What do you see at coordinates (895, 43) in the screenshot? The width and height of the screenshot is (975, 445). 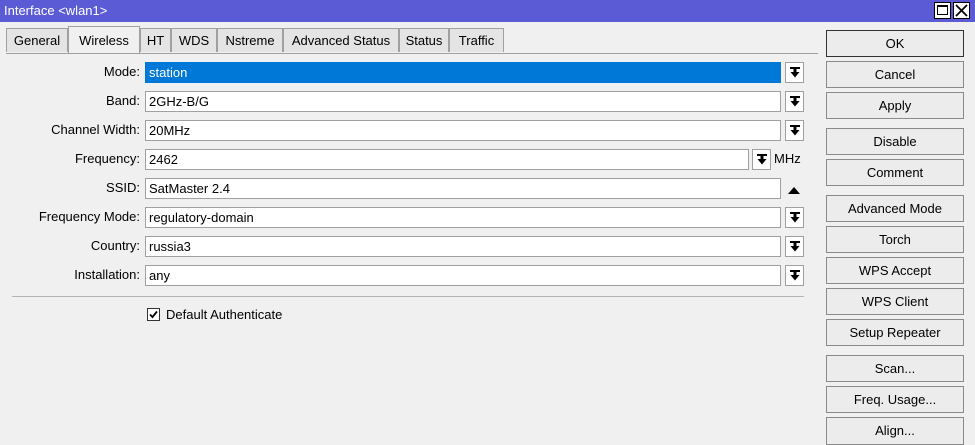 I see `ok-button: OK` at bounding box center [895, 43].